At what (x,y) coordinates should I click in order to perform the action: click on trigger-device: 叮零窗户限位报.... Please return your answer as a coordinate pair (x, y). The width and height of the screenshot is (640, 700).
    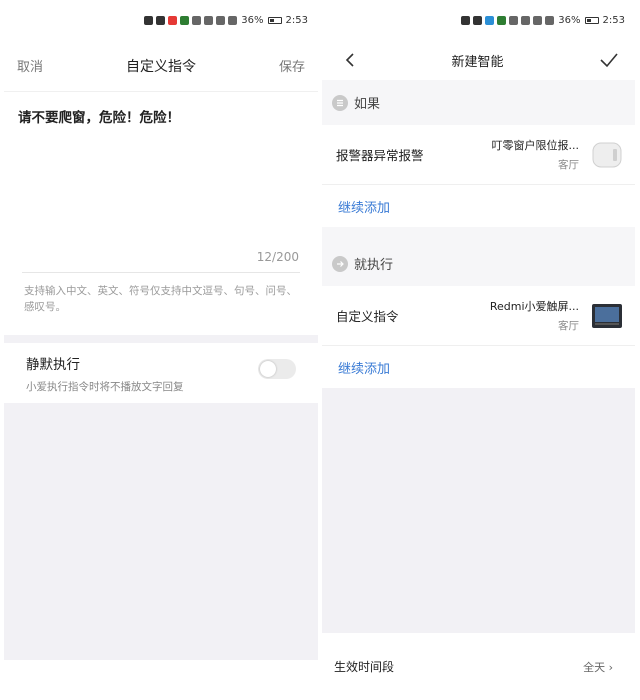
    Looking at the image, I should click on (535, 145).